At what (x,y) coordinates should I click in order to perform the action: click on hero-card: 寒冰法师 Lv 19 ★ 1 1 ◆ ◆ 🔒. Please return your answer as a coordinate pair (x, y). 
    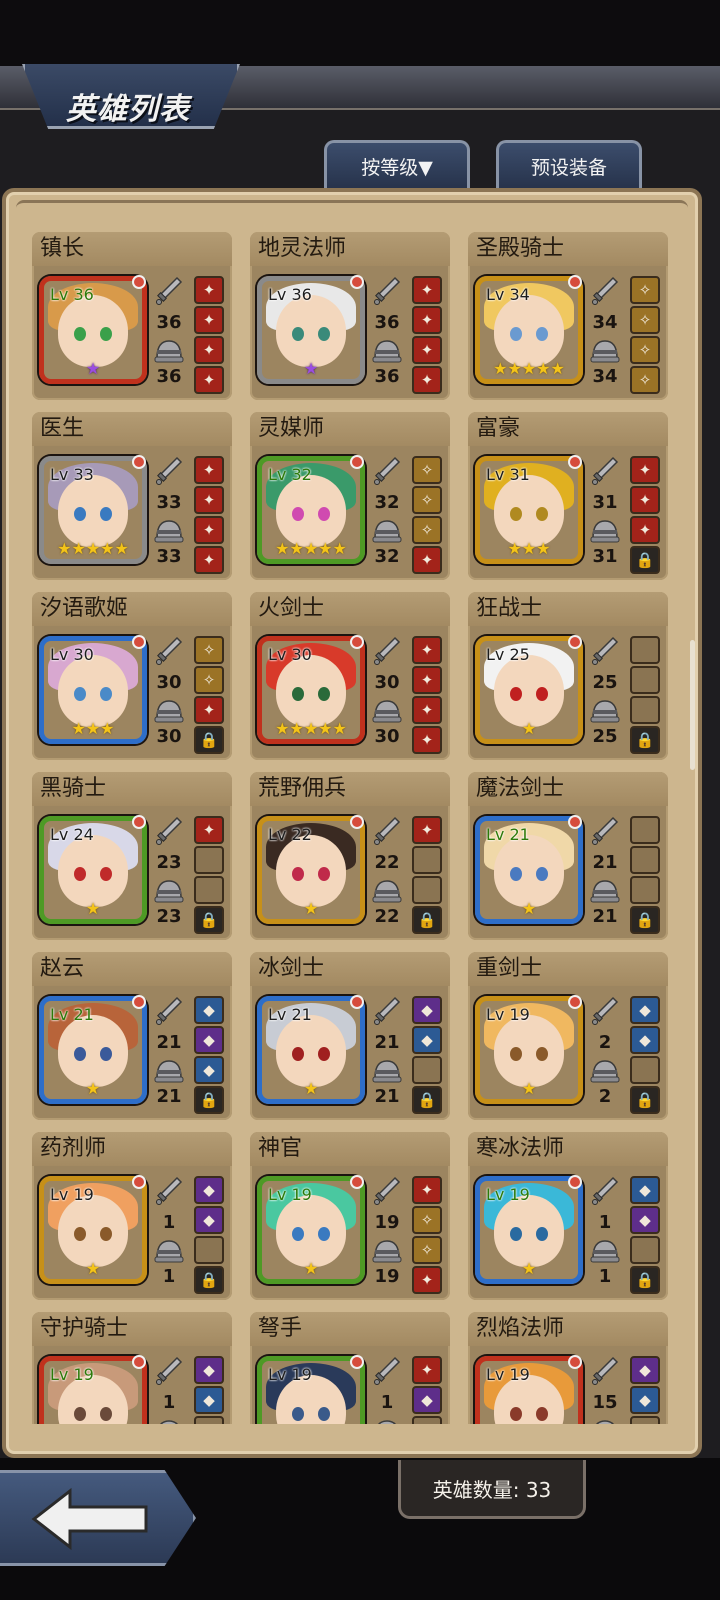
    Looking at the image, I should click on (568, 1216).